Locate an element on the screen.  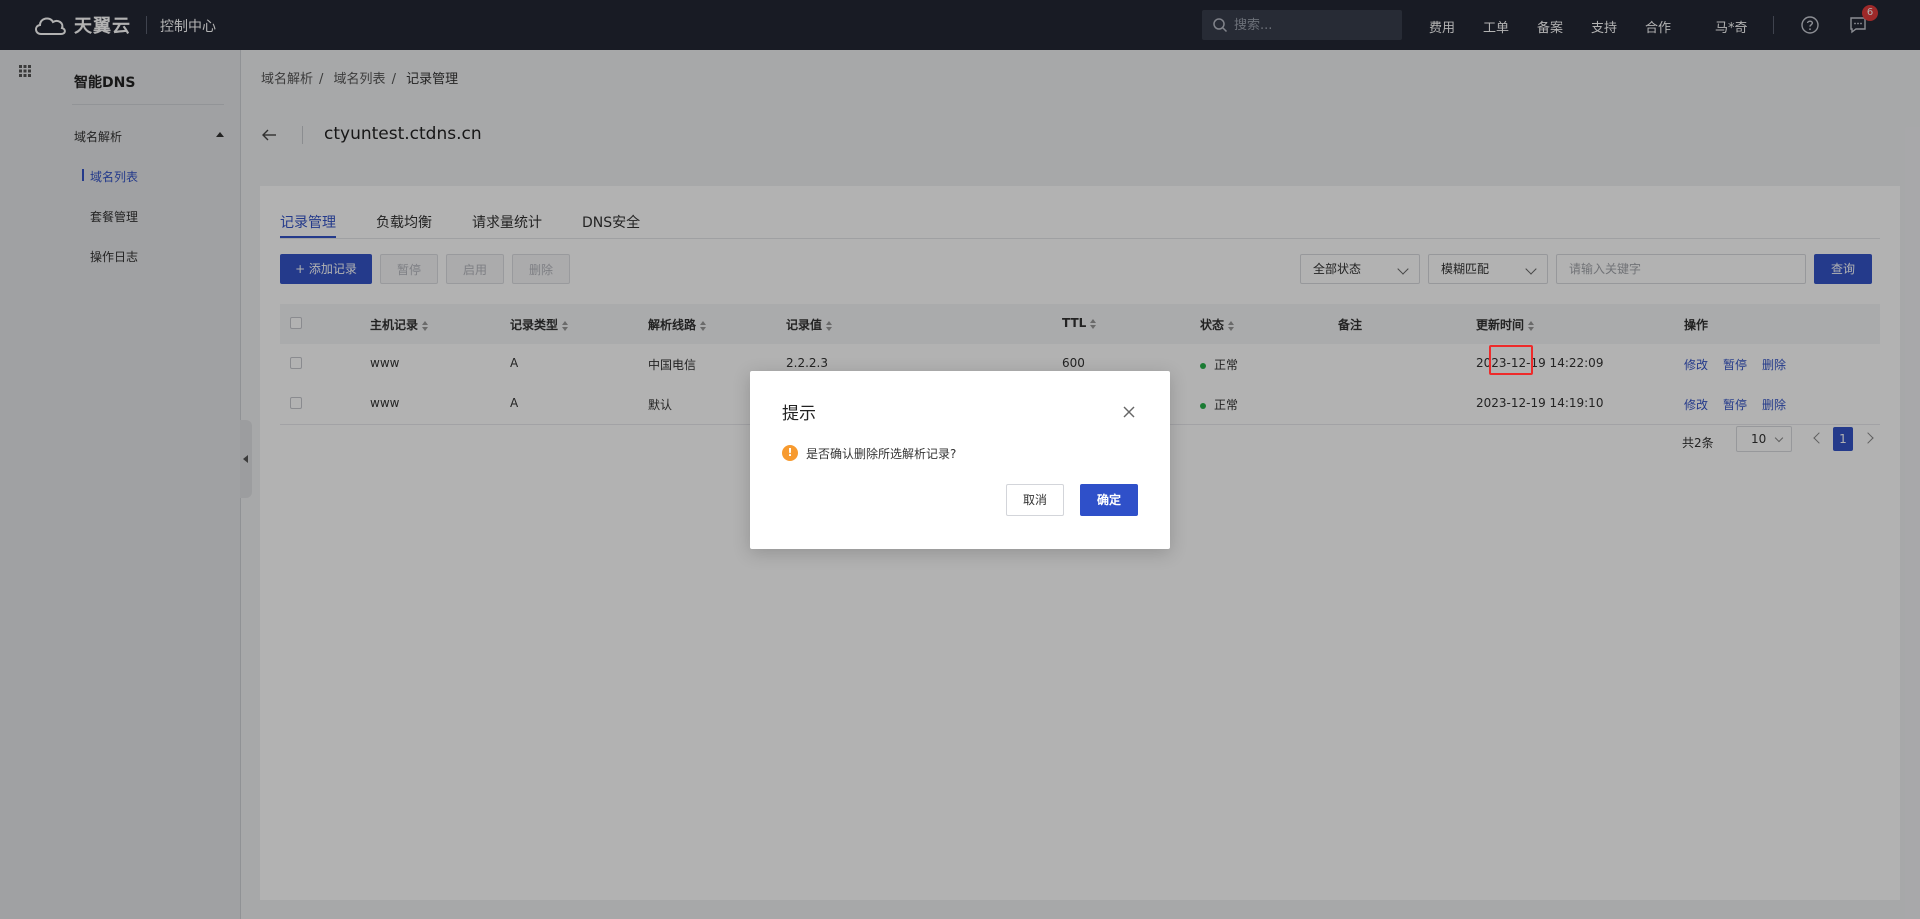
warning-icon: ! is located at coordinates (790, 453).